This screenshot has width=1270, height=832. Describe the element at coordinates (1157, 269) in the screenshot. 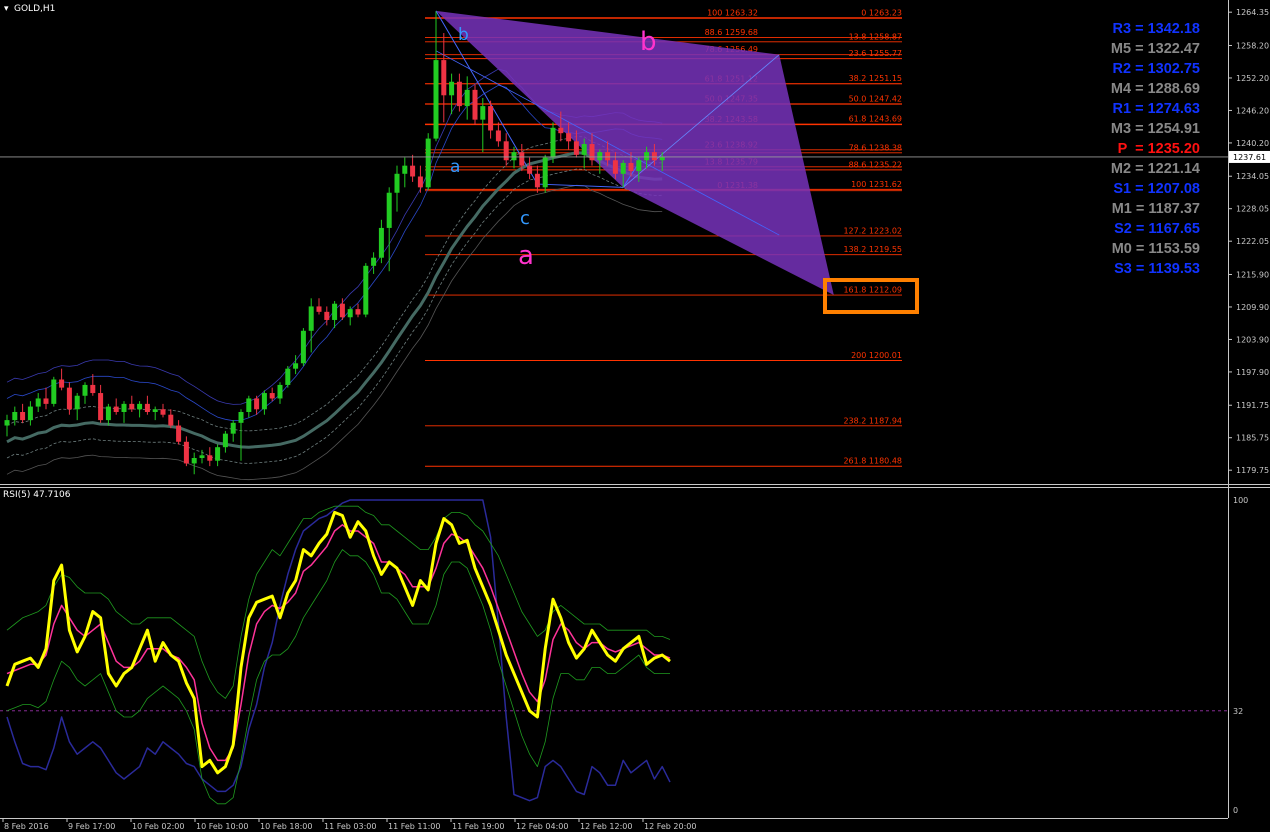

I see `pivot-level: S3 = 1139.53` at that location.